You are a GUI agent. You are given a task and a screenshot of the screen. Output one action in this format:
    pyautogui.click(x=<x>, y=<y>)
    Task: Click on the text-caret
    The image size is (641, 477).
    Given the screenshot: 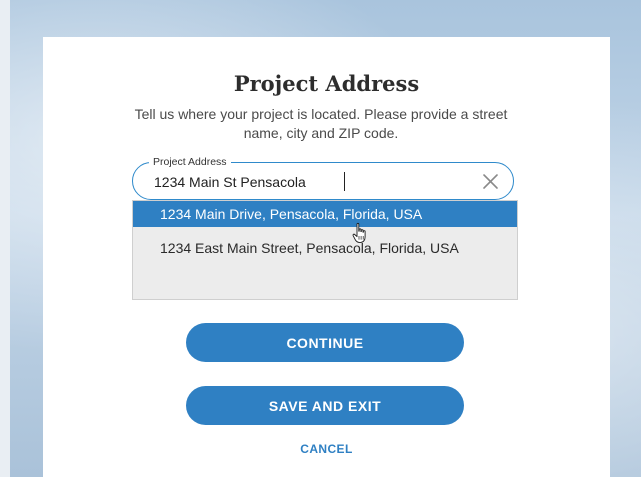 What is the action you would take?
    pyautogui.click(x=344, y=181)
    